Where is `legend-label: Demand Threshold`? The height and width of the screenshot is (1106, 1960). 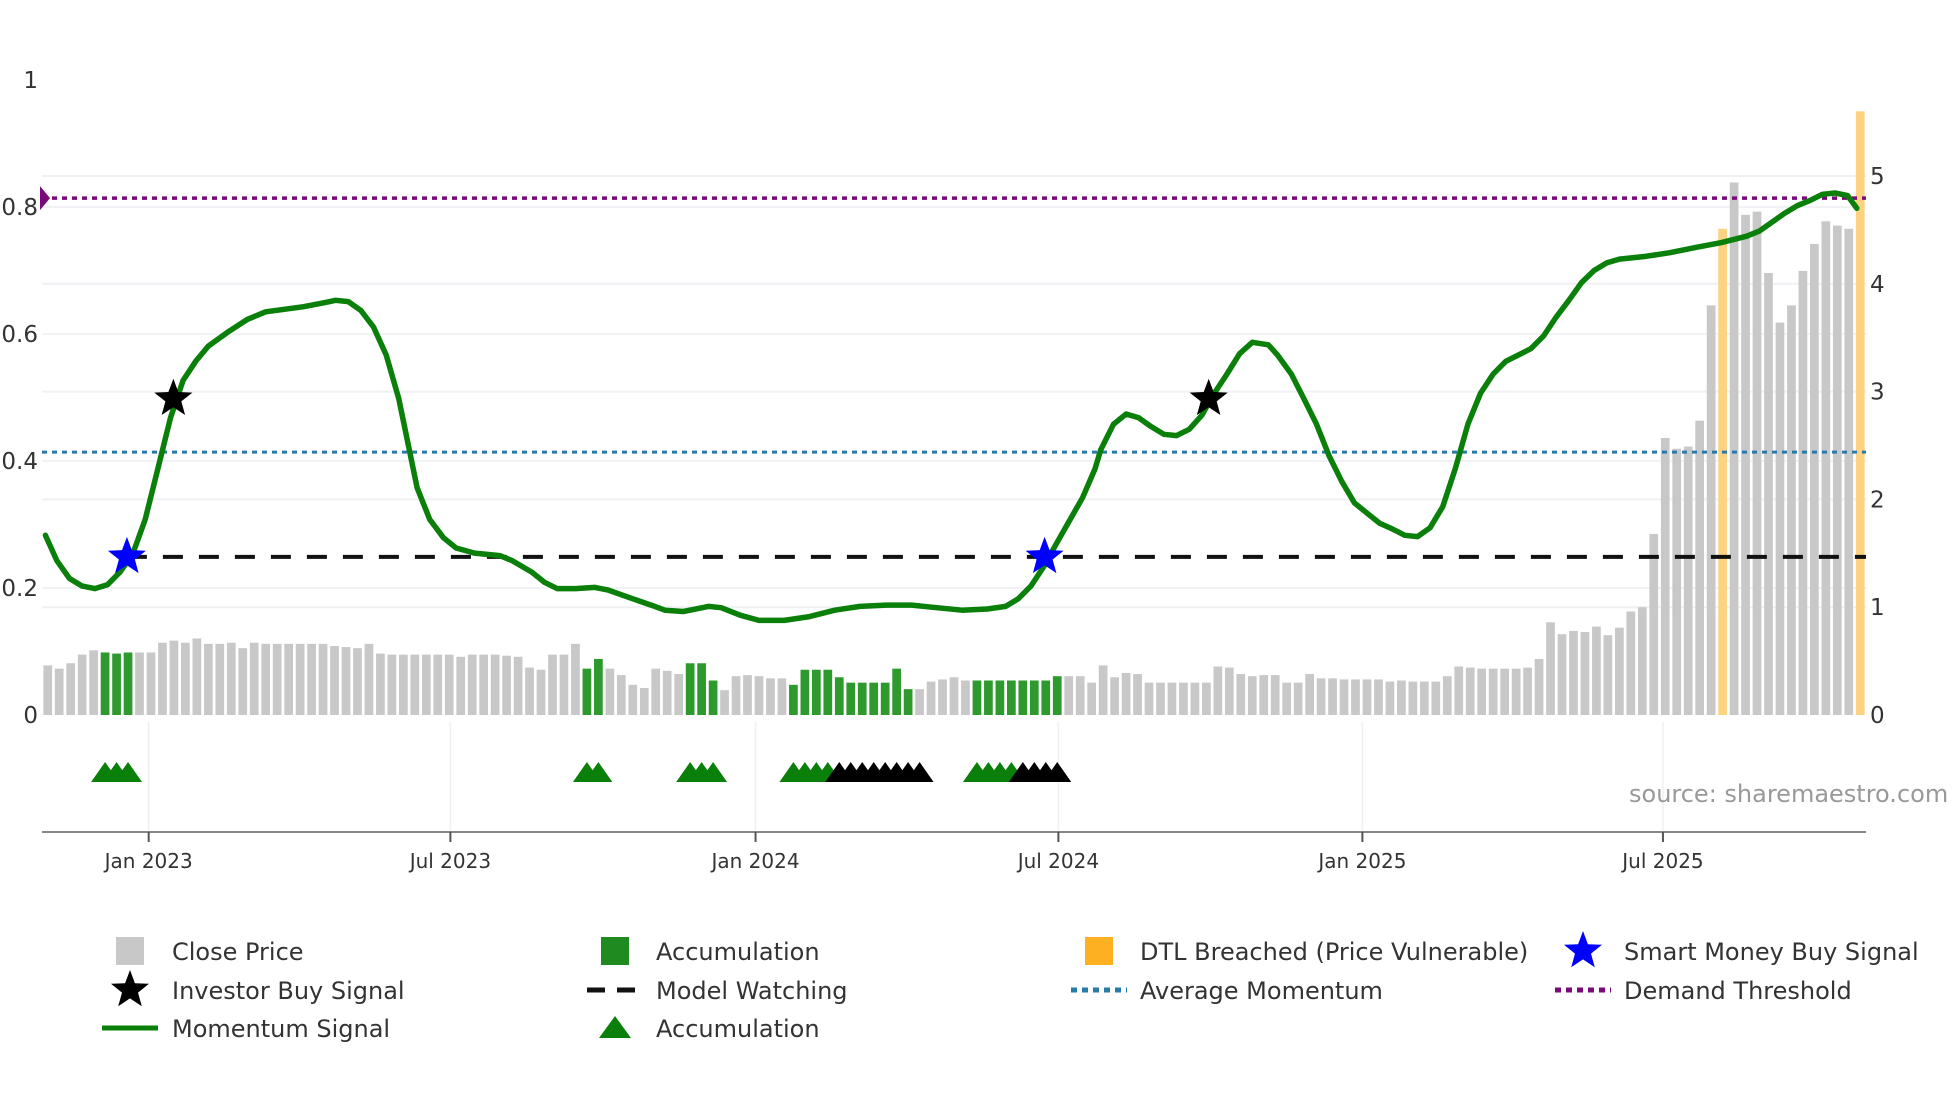 legend-label: Demand Threshold is located at coordinates (1738, 991).